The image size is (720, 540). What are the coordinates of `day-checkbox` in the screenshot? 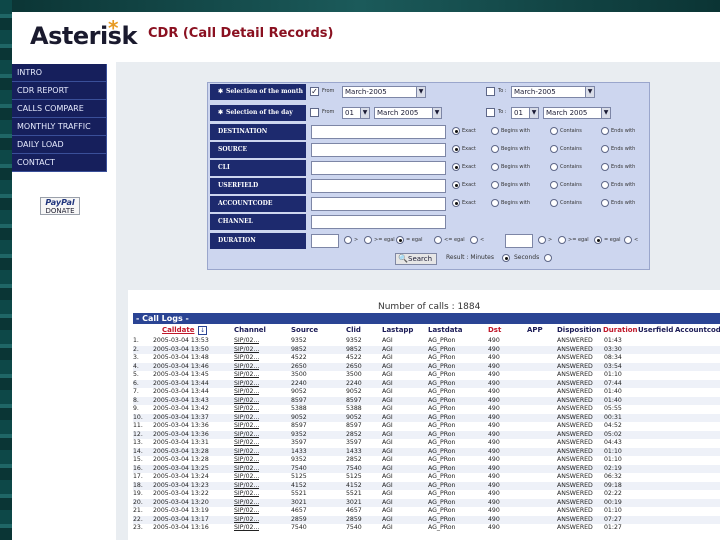 It's located at (314, 112).